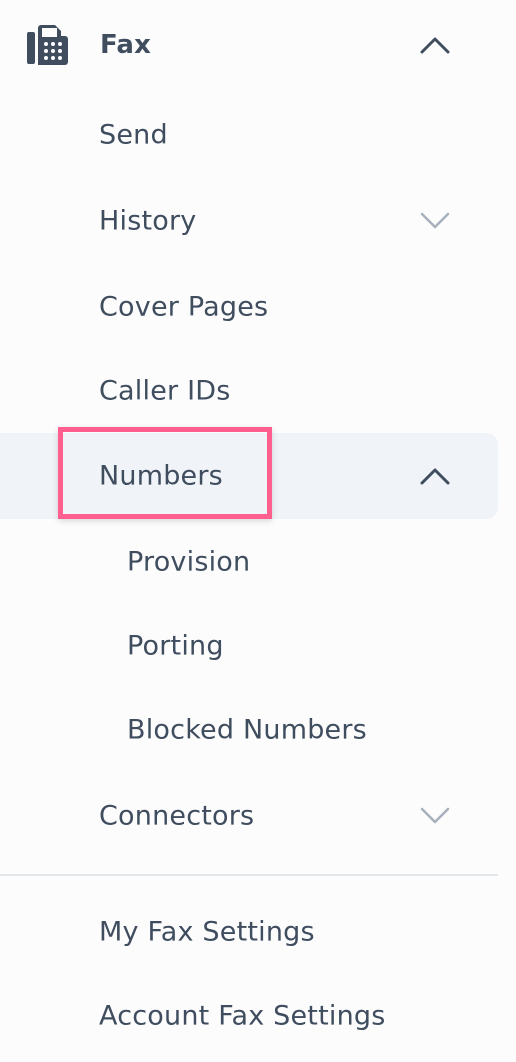 Image resolution: width=516 pixels, height=1062 pixels. What do you see at coordinates (175, 646) in the screenshot?
I see `nav-subitem-porting-label: Porting` at bounding box center [175, 646].